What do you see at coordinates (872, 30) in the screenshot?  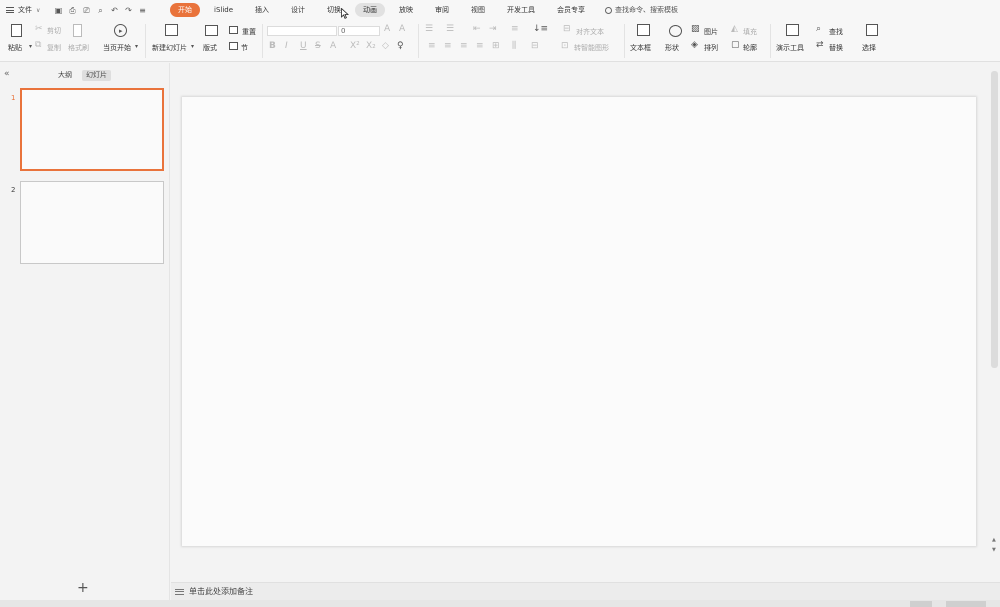 I see `select-icon` at bounding box center [872, 30].